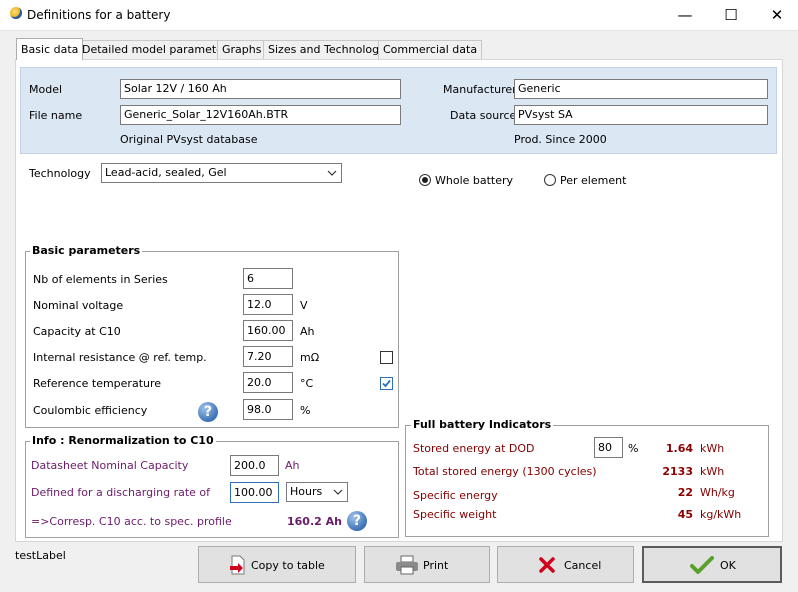 The width and height of the screenshot is (798, 592). I want to click on specific-weight-label: Specific weight, so click(455, 514).